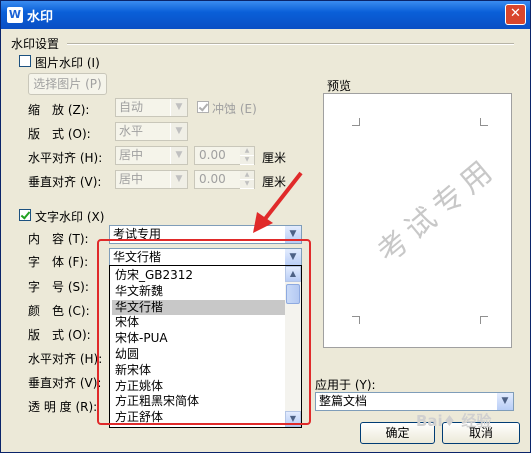 The image size is (531, 454). What do you see at coordinates (454, 421) in the screenshot?
I see `baidu-watermark-logo: Bai♦ 经验` at bounding box center [454, 421].